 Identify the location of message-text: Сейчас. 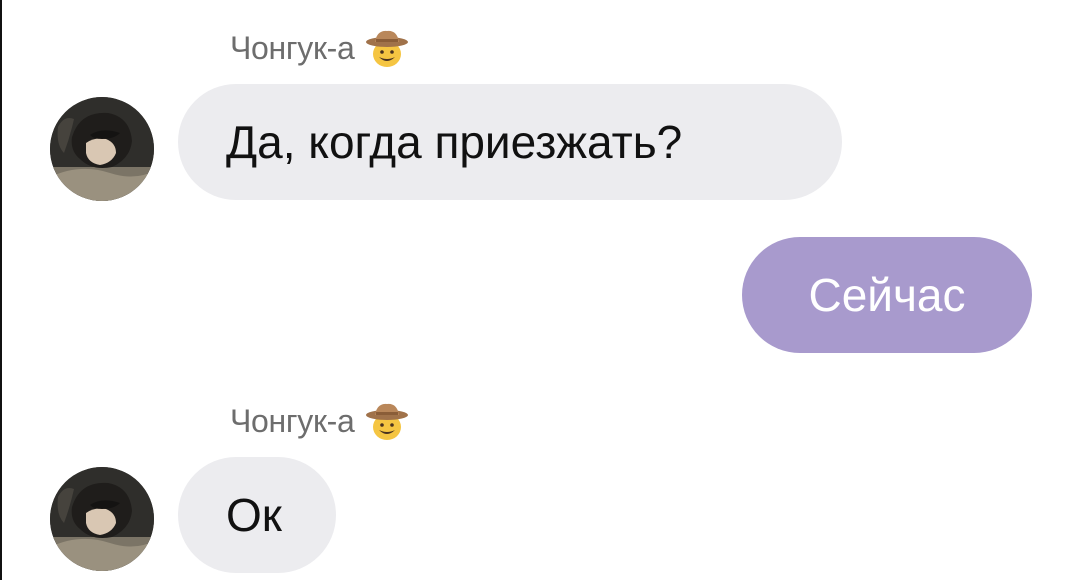
(887, 295).